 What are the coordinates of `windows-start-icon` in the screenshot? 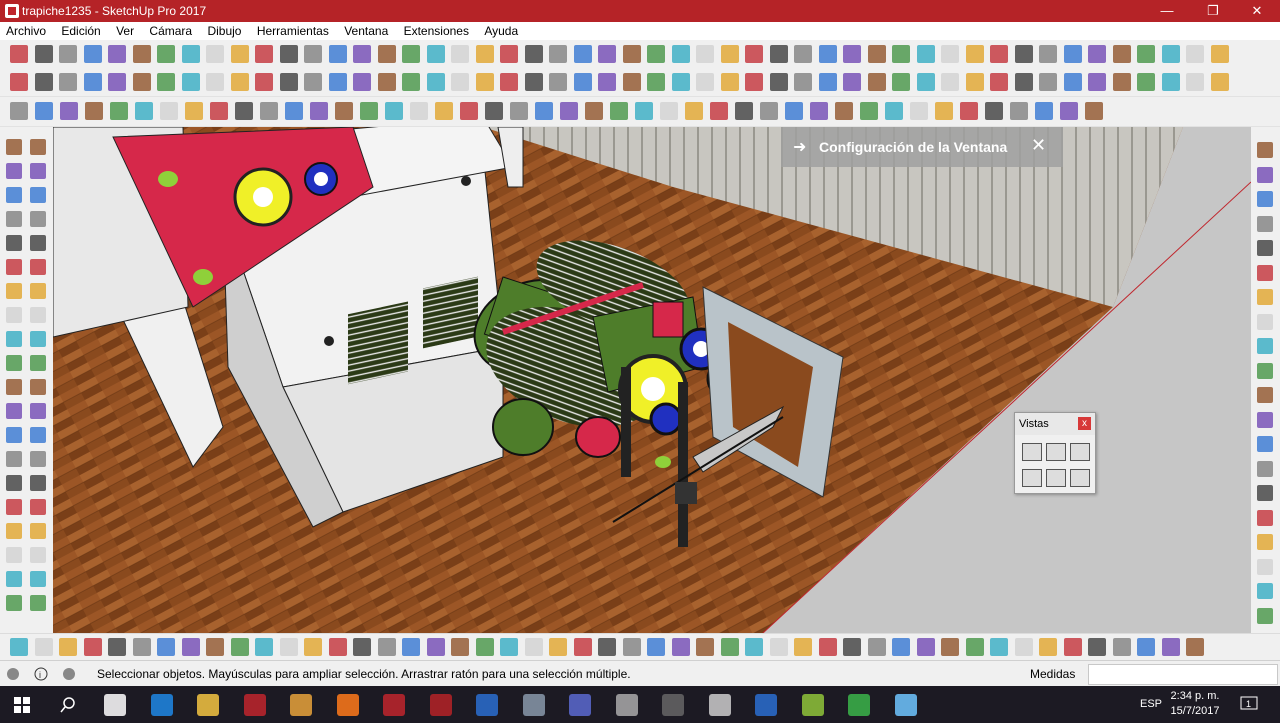 It's located at (22, 705).